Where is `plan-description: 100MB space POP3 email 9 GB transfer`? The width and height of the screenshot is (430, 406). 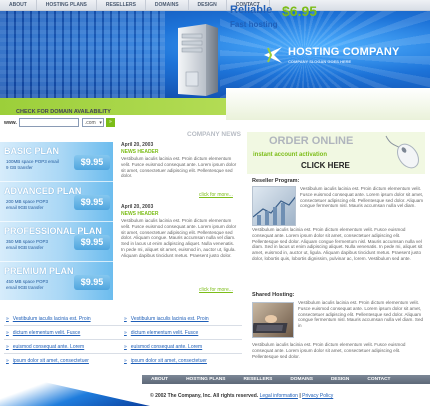 plan-description: 100MB space POP3 email 9 GB transfer is located at coordinates (32, 164).